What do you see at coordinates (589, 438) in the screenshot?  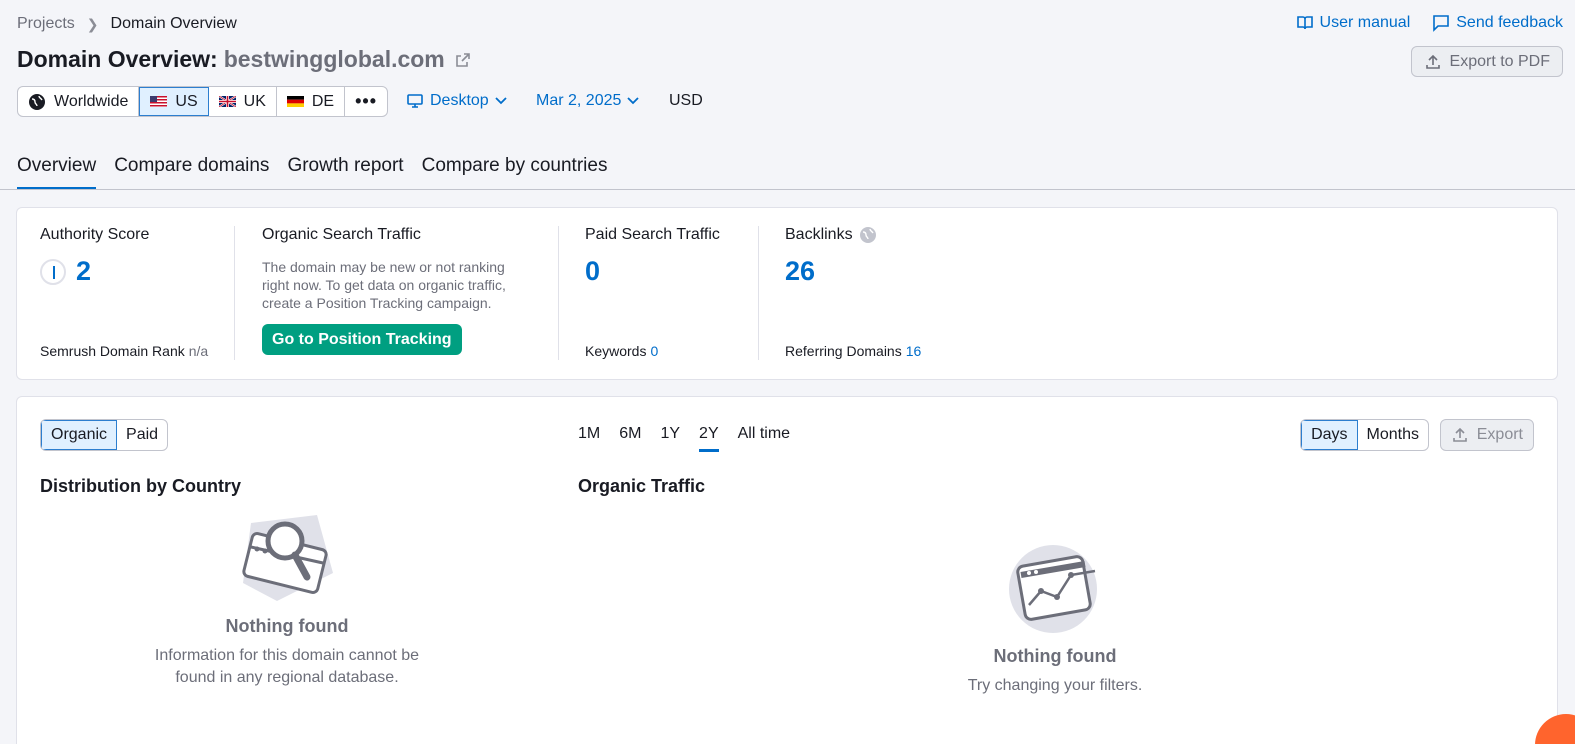 I see `period-1m: 1M` at bounding box center [589, 438].